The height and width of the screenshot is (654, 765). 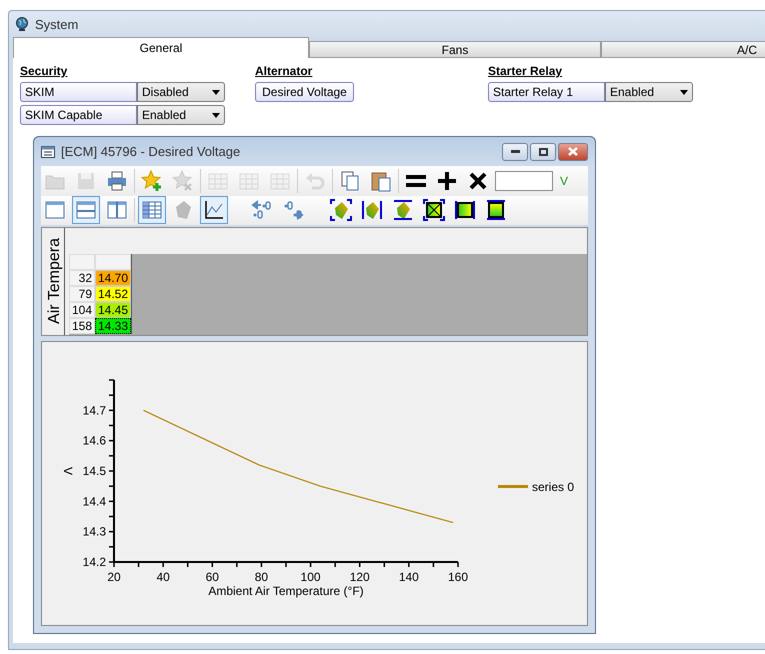 I want to click on maximize-button, so click(x=543, y=151).